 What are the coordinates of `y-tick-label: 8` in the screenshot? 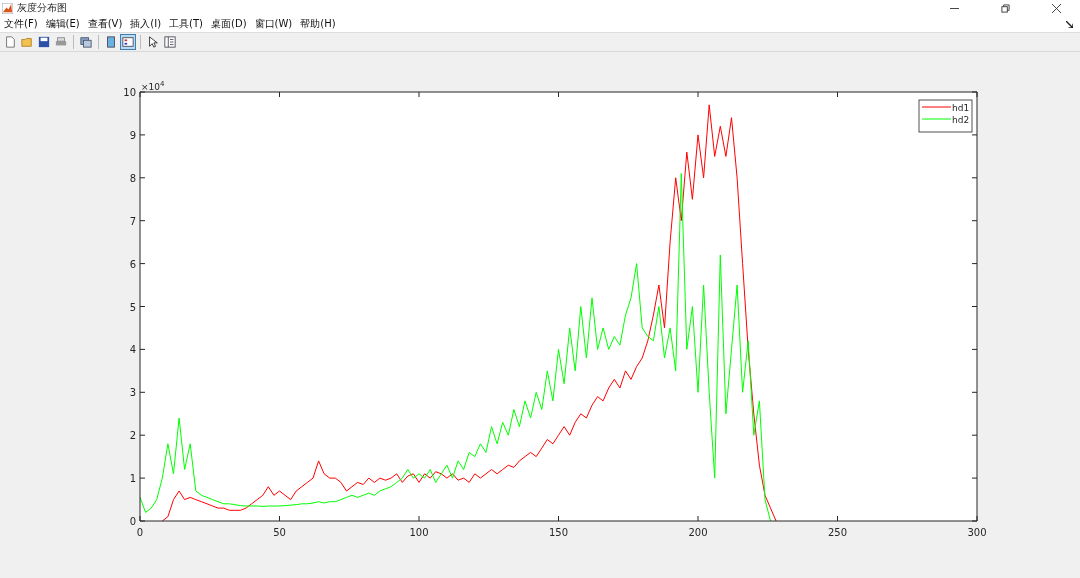 It's located at (132, 178).